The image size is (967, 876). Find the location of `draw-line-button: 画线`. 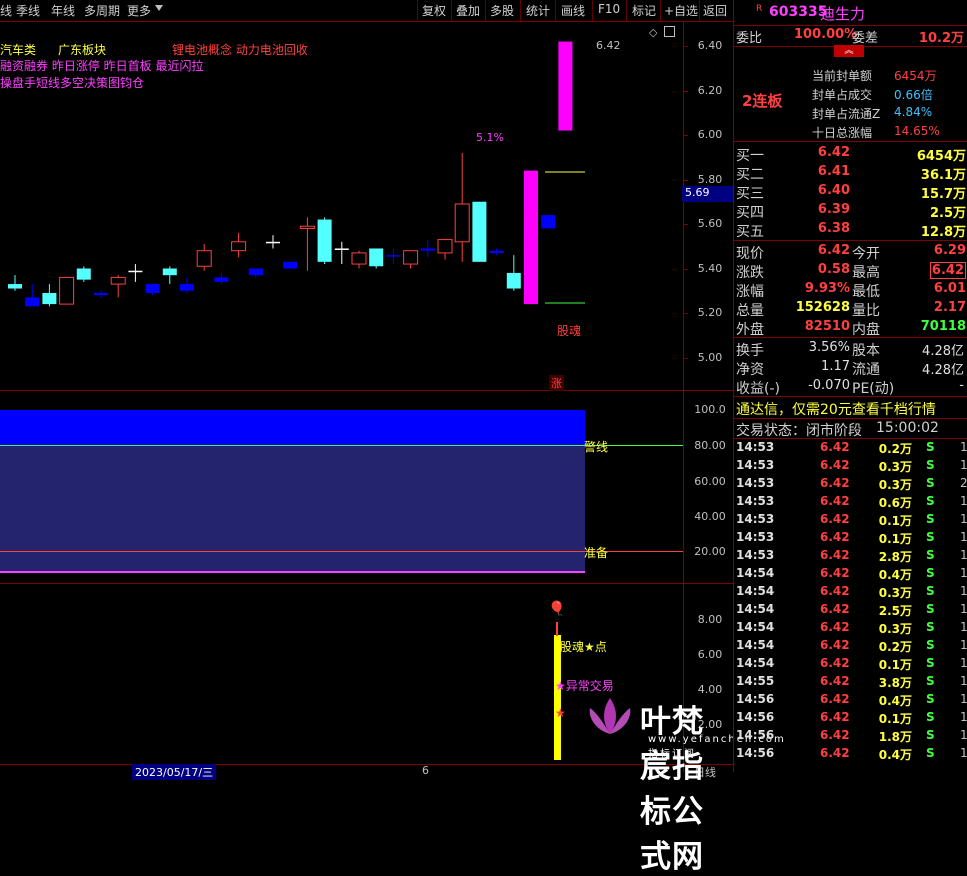

draw-line-button: 画线 is located at coordinates (573, 10).